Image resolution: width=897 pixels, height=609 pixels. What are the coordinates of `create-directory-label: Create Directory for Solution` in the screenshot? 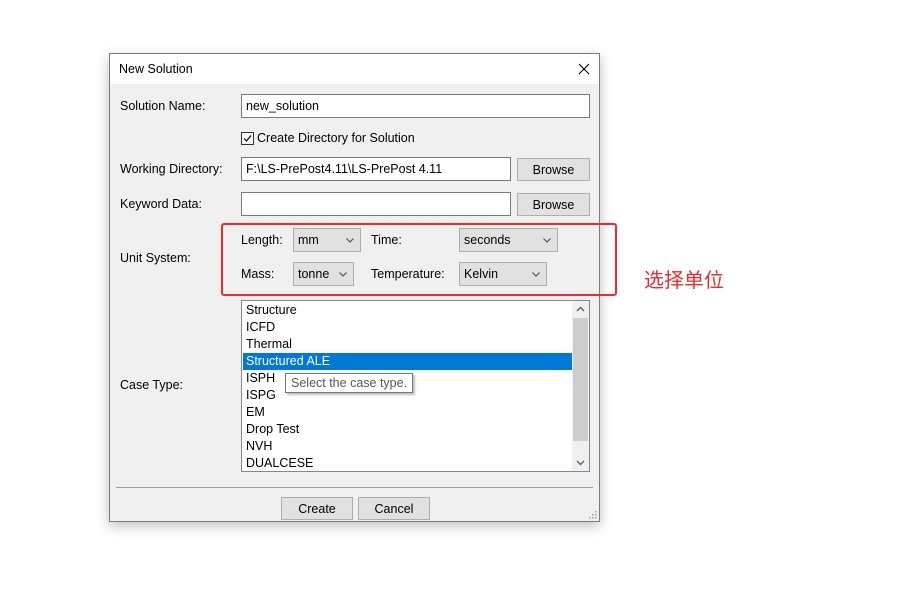 It's located at (336, 138).